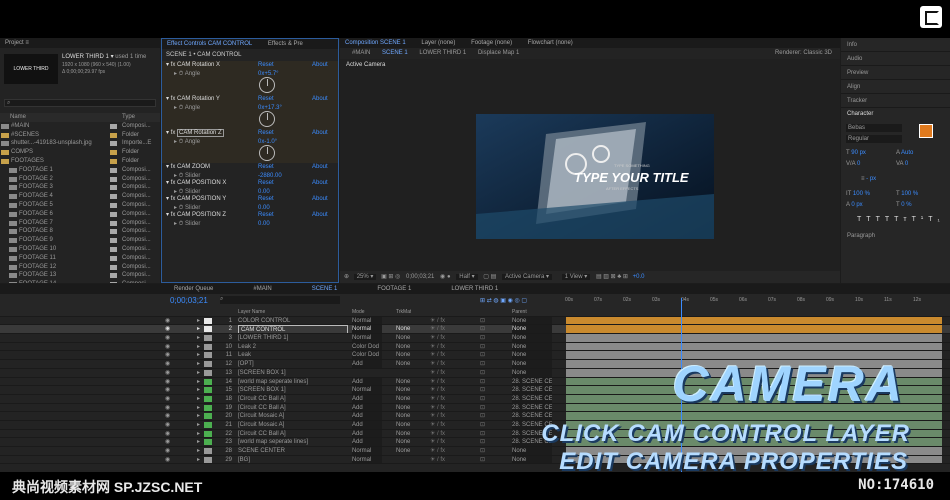  Describe the element at coordinates (251, 312) in the screenshot. I see `col-layer-name: Layer Name` at that location.